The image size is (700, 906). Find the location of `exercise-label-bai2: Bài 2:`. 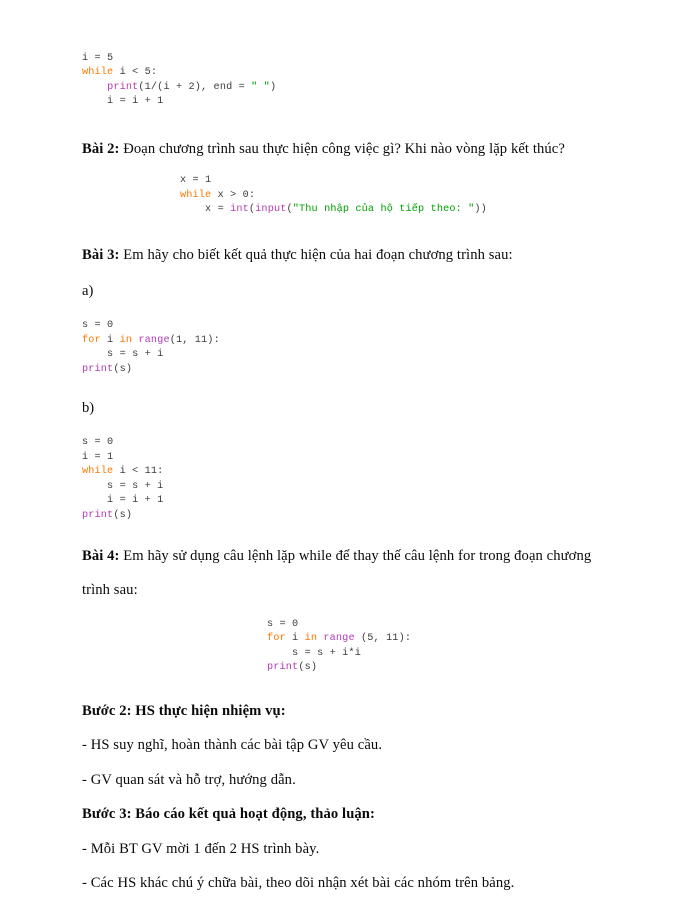

exercise-label-bai2: Bài 2: is located at coordinates (101, 148).